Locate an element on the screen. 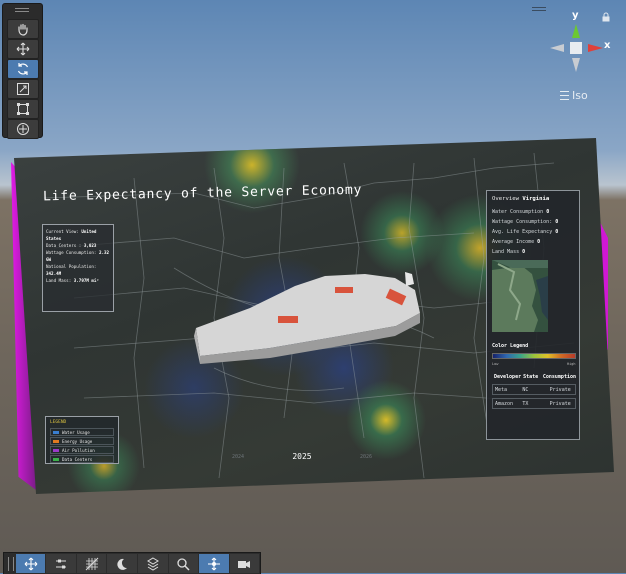  palette-grip is located at coordinates (22, 10).